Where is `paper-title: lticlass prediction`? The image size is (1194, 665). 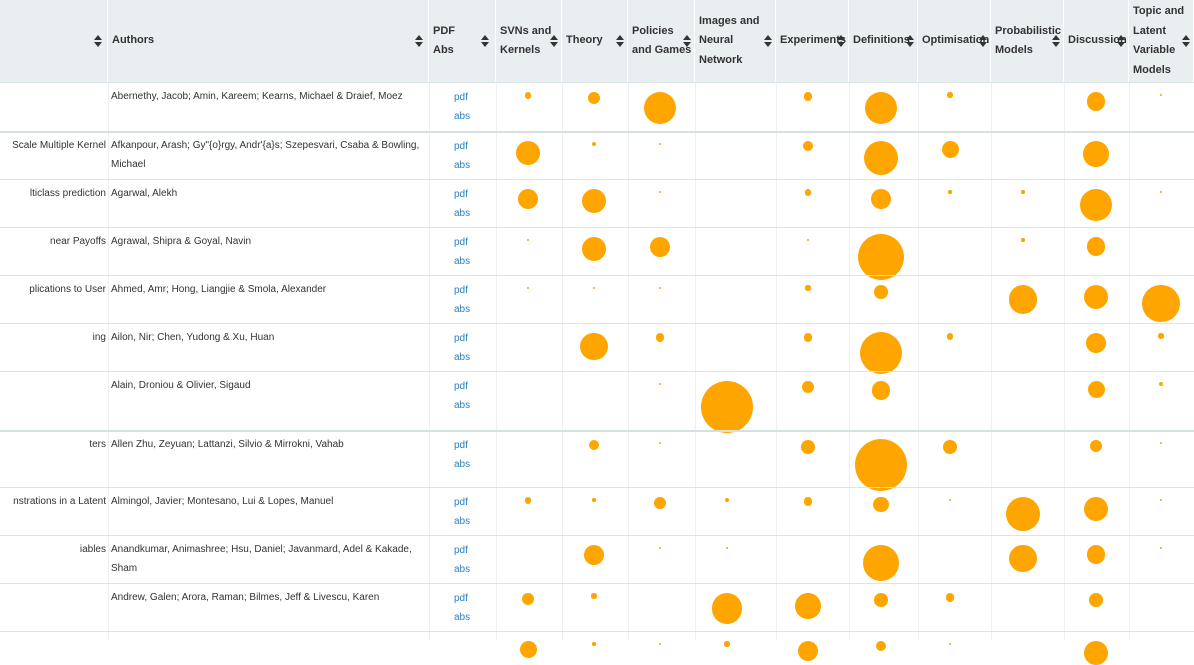 paper-title: lticlass prediction is located at coordinates (53, 193).